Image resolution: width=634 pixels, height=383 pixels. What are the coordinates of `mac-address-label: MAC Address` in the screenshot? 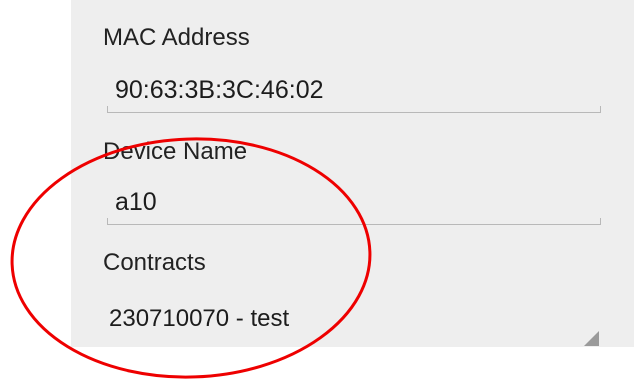 It's located at (176, 37).